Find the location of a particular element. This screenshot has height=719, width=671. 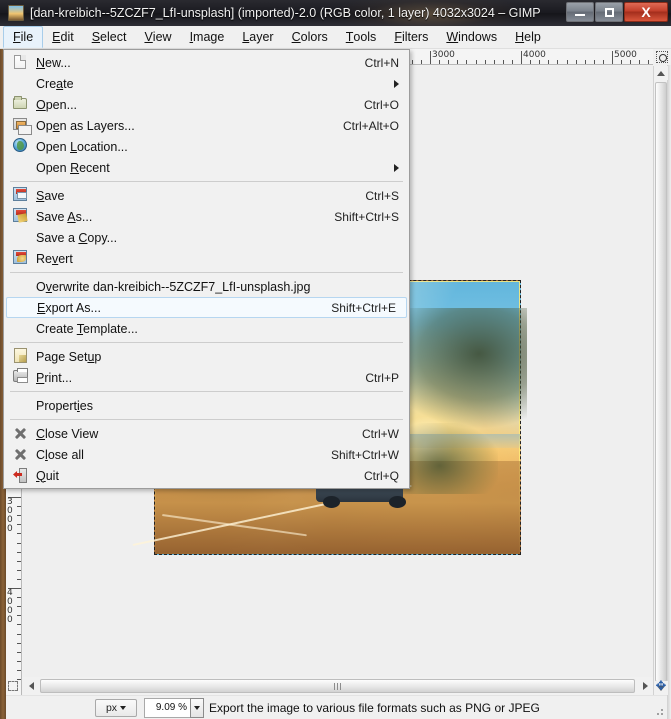

menu-item-close-view: Close View Ctrl+W is located at coordinates (206, 433).